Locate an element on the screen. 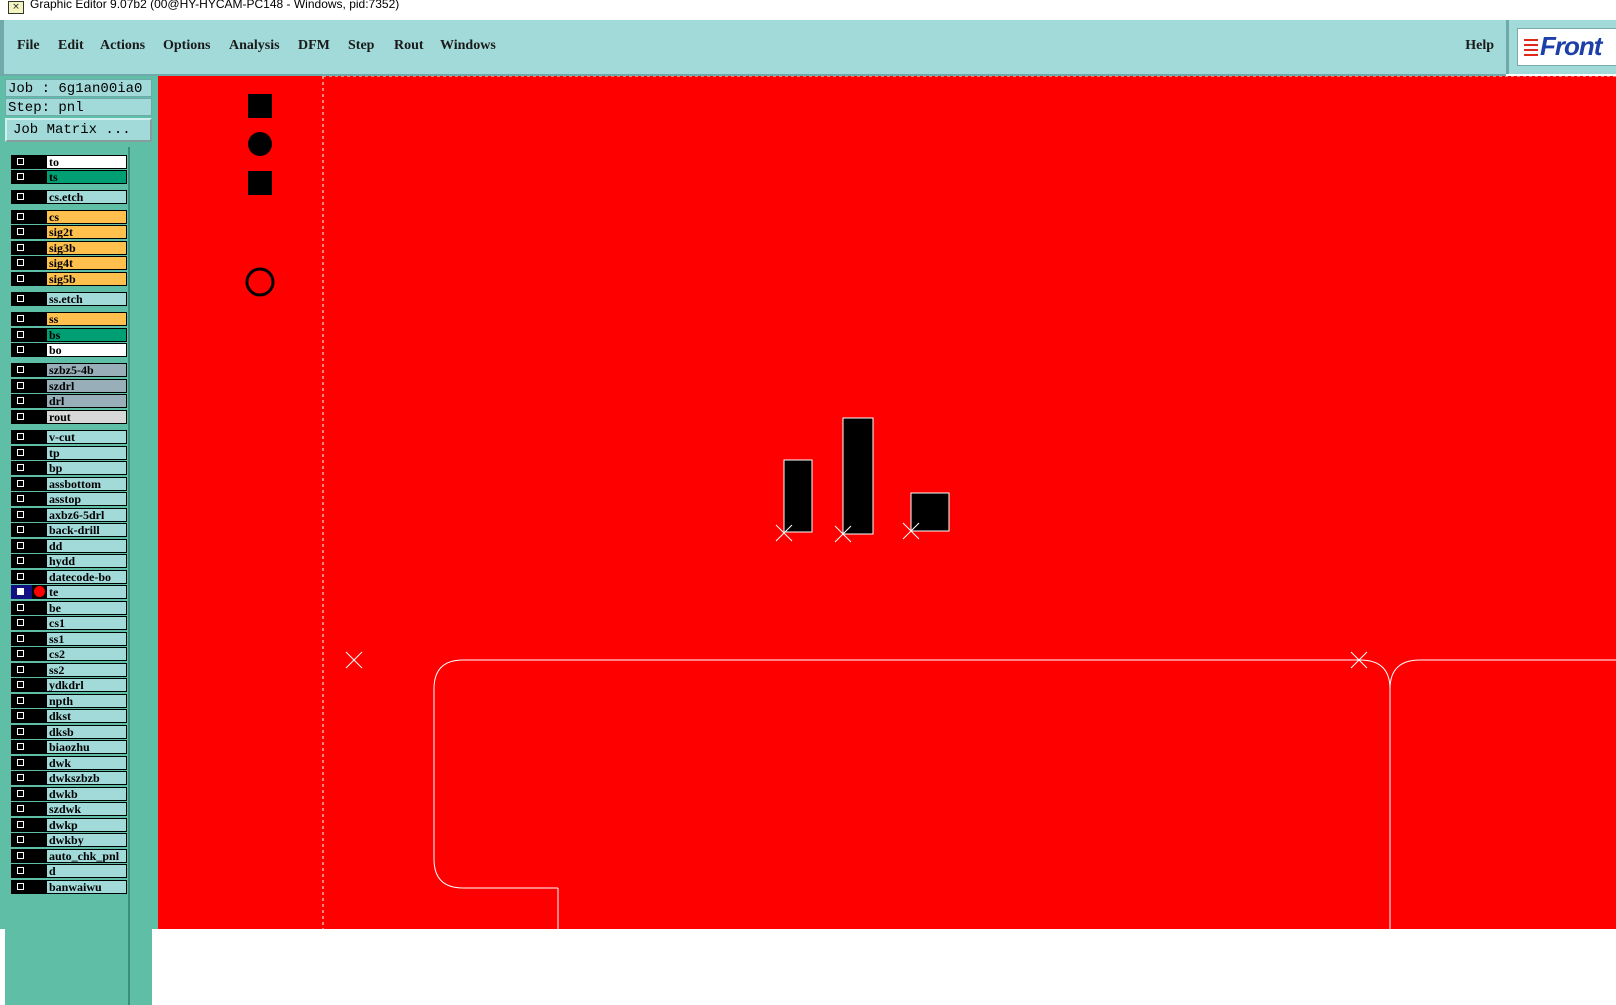  menu-help: Help is located at coordinates (1479, 46).